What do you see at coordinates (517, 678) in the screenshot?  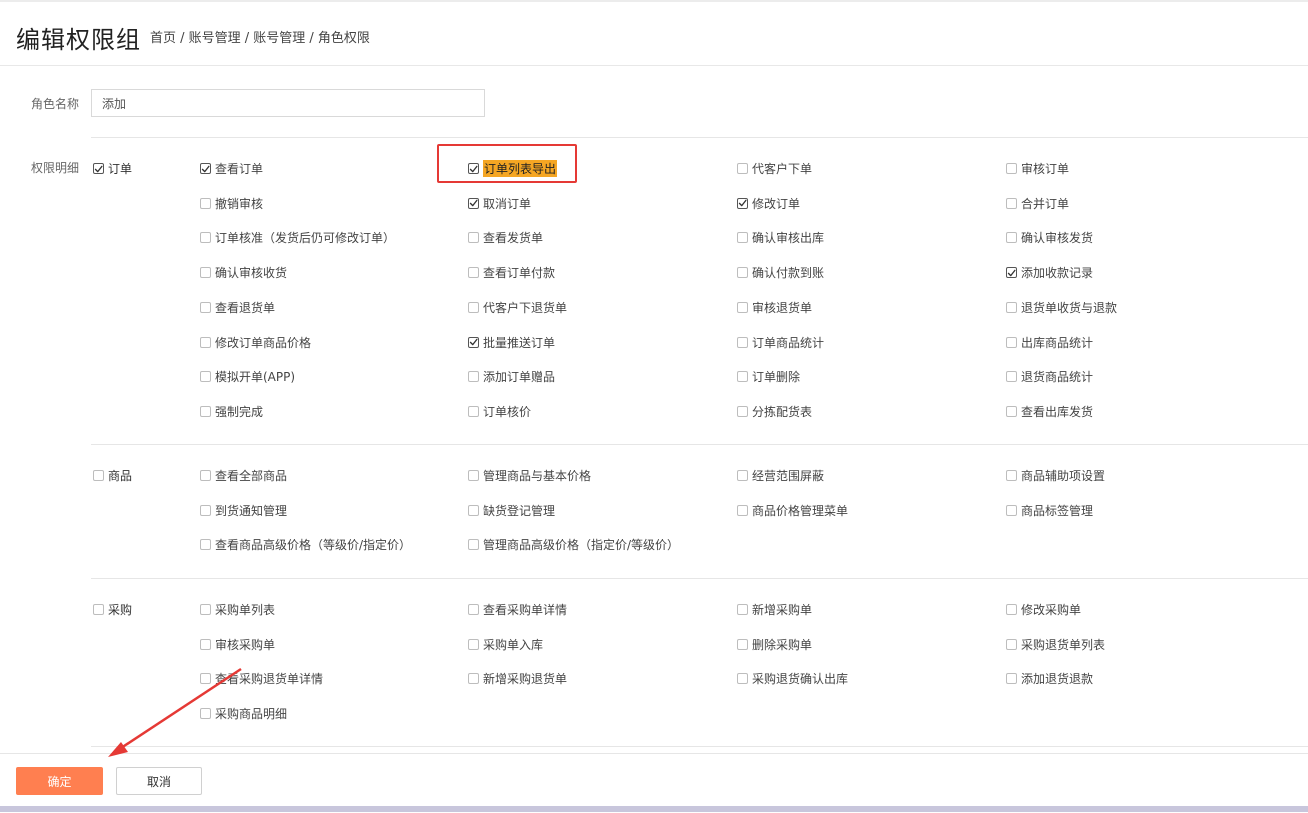 I see `permission-checkbox: 新增采购退货单` at bounding box center [517, 678].